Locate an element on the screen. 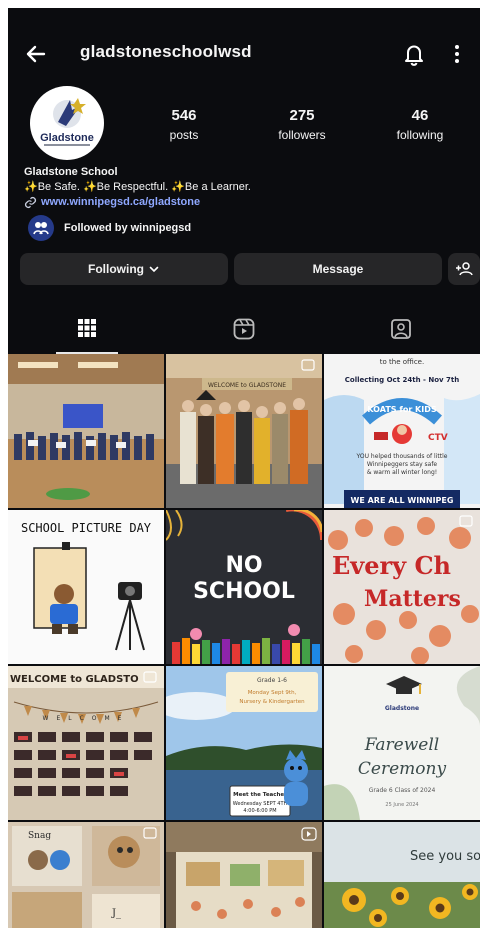 This screenshot has width=488, height=936. meet-teacher-date: Wednesday SEPT 4TH is located at coordinates (260, 804).